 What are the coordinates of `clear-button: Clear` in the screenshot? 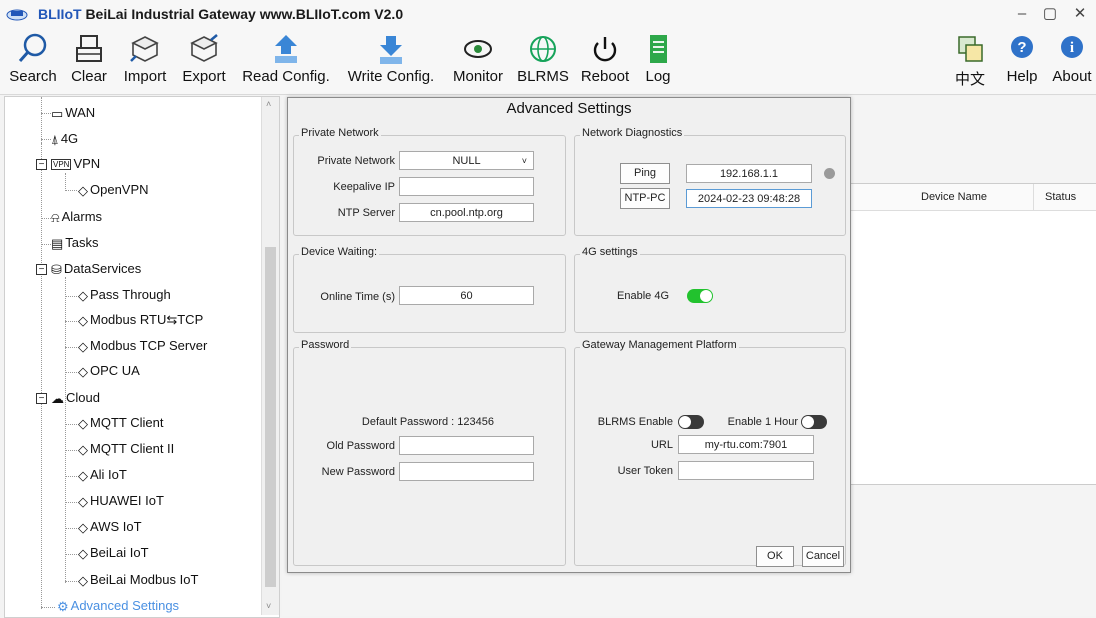 It's located at (89, 62).